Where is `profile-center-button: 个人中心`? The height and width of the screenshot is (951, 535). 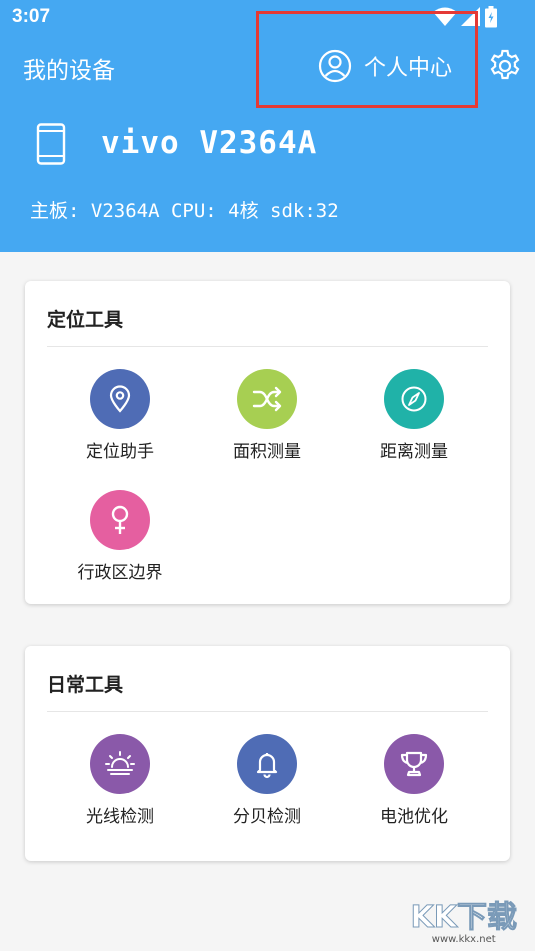
profile-center-button: 个人中心 is located at coordinates (385, 66).